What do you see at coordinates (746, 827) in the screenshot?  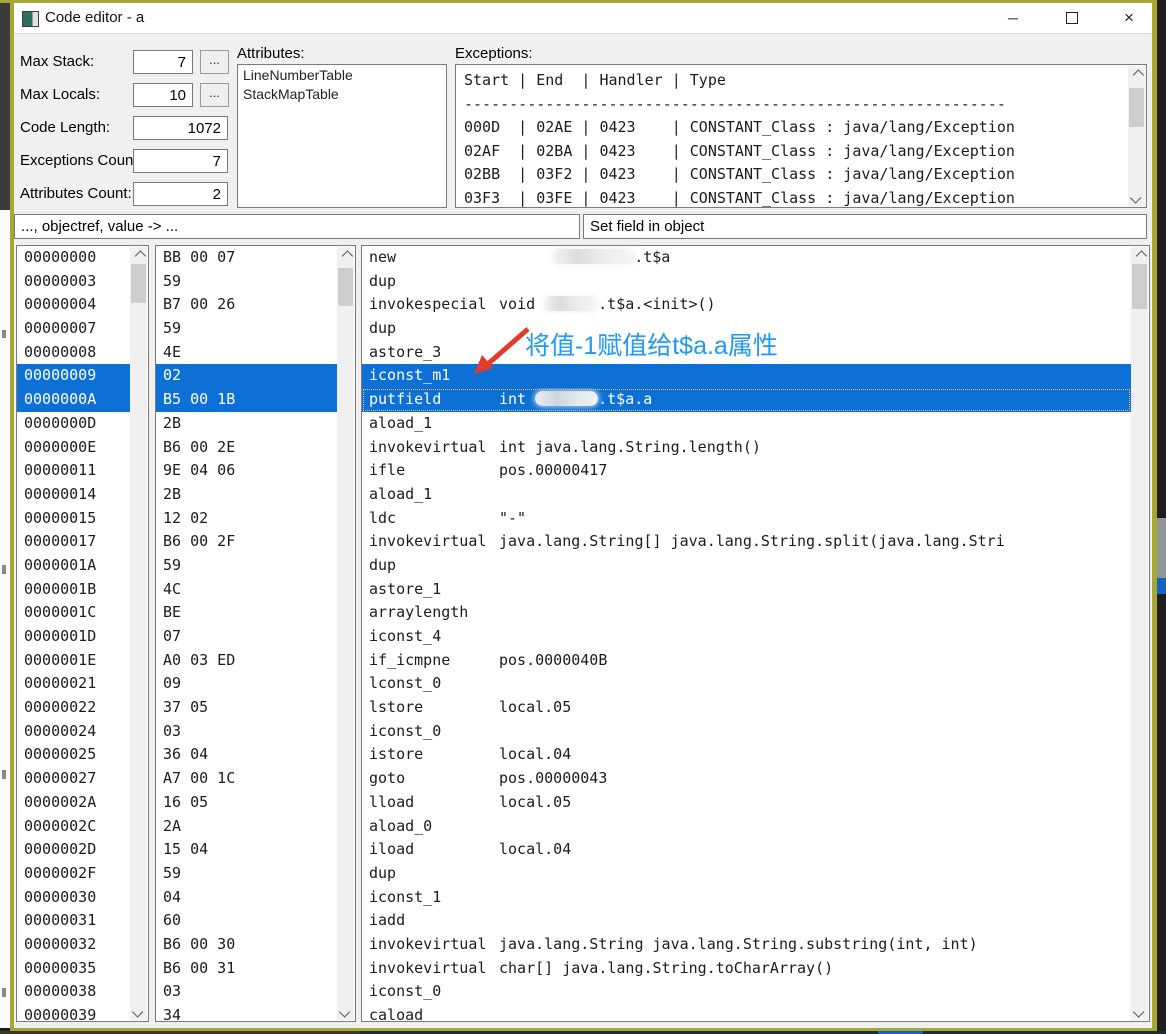 I see `instruction-row: aload_0` at bounding box center [746, 827].